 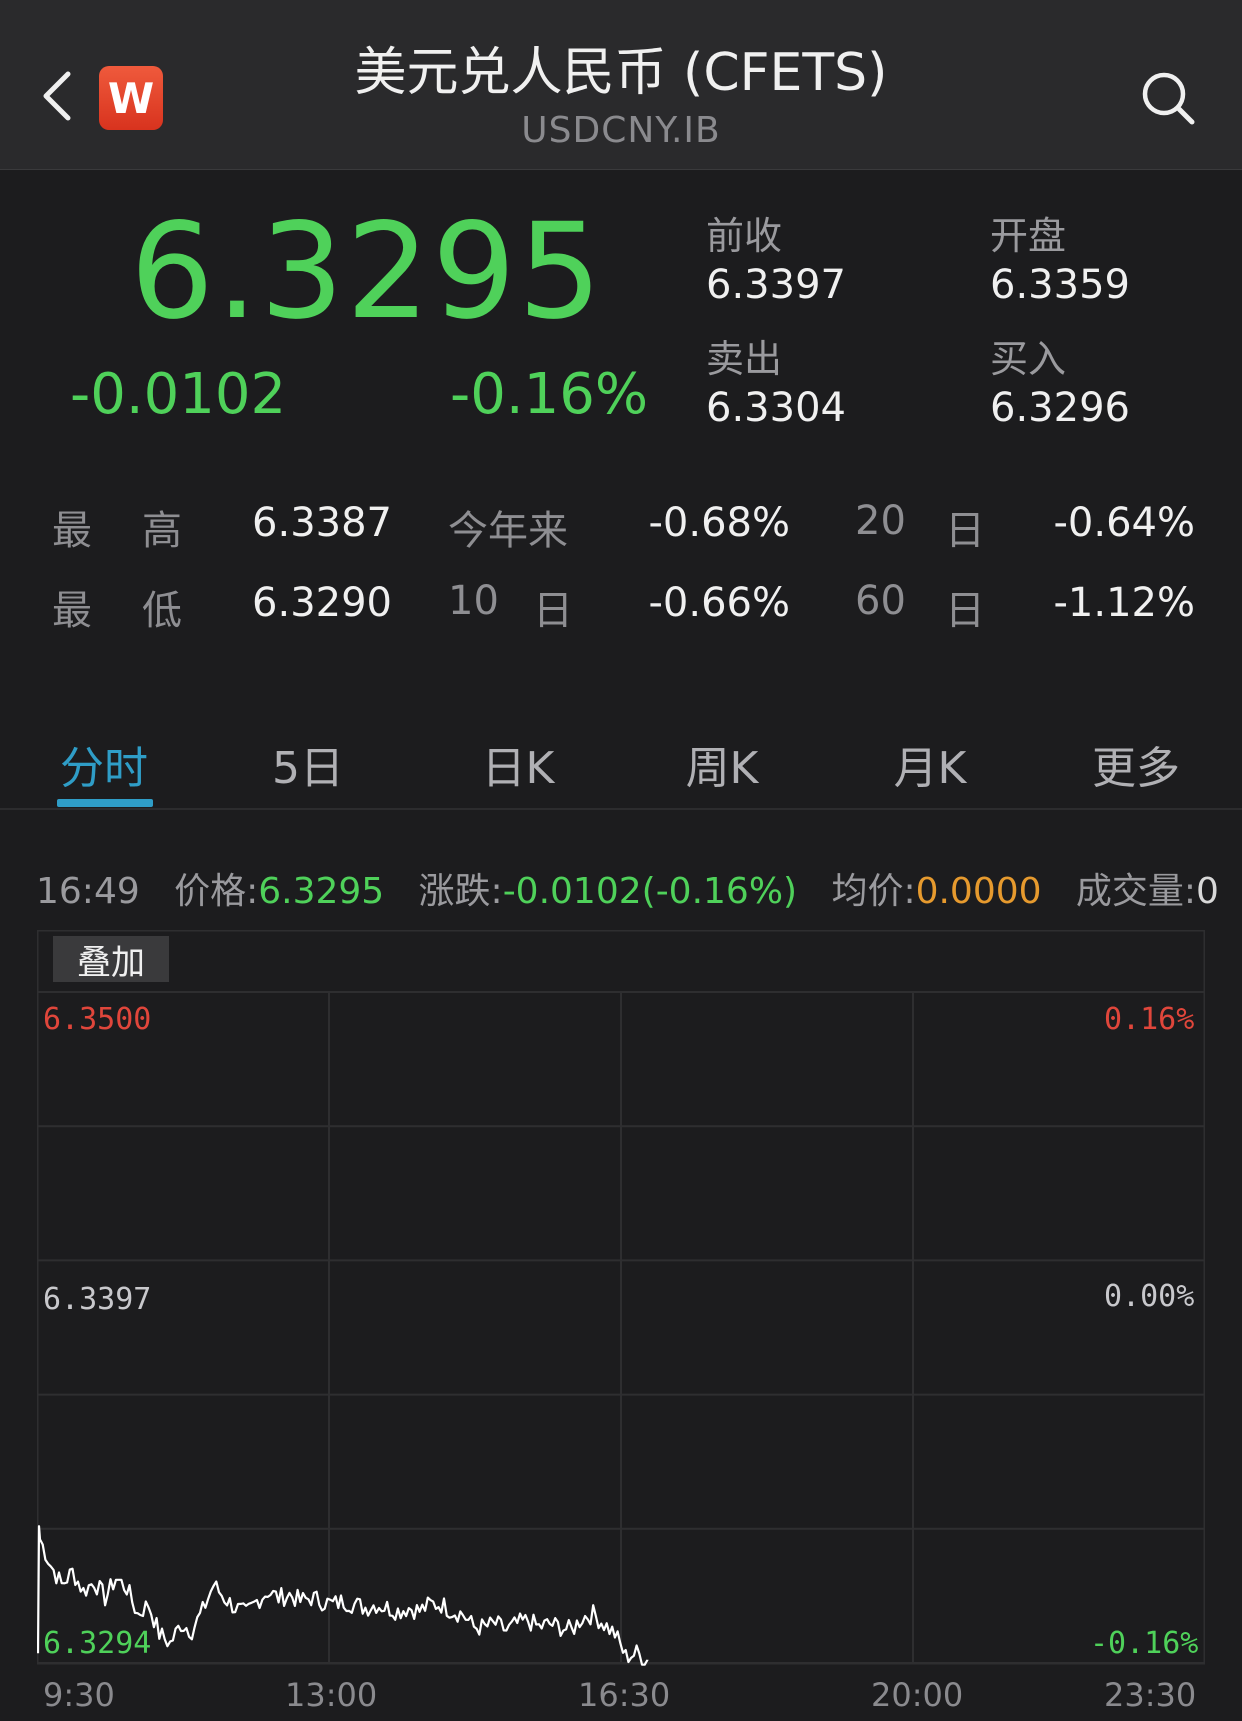 I want to click on tab-intraday: 分时, so click(x=104, y=764).